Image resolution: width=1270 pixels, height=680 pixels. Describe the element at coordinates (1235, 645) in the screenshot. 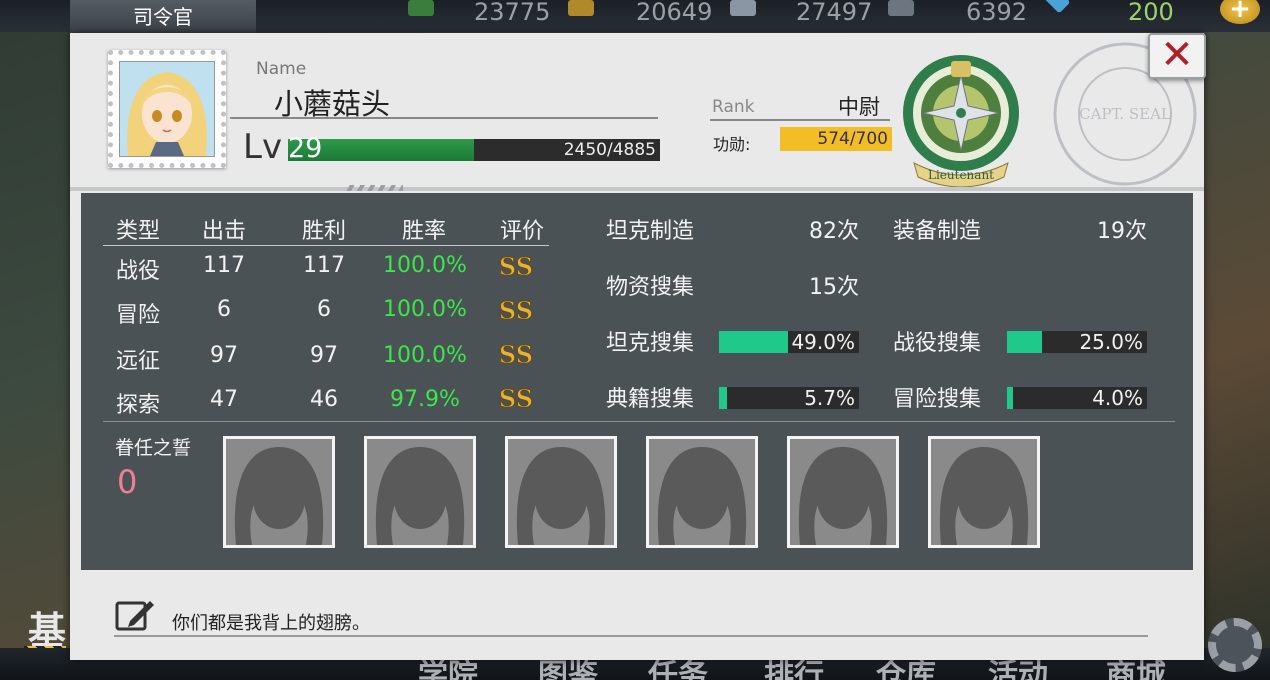

I see `settings-gear-icon` at that location.